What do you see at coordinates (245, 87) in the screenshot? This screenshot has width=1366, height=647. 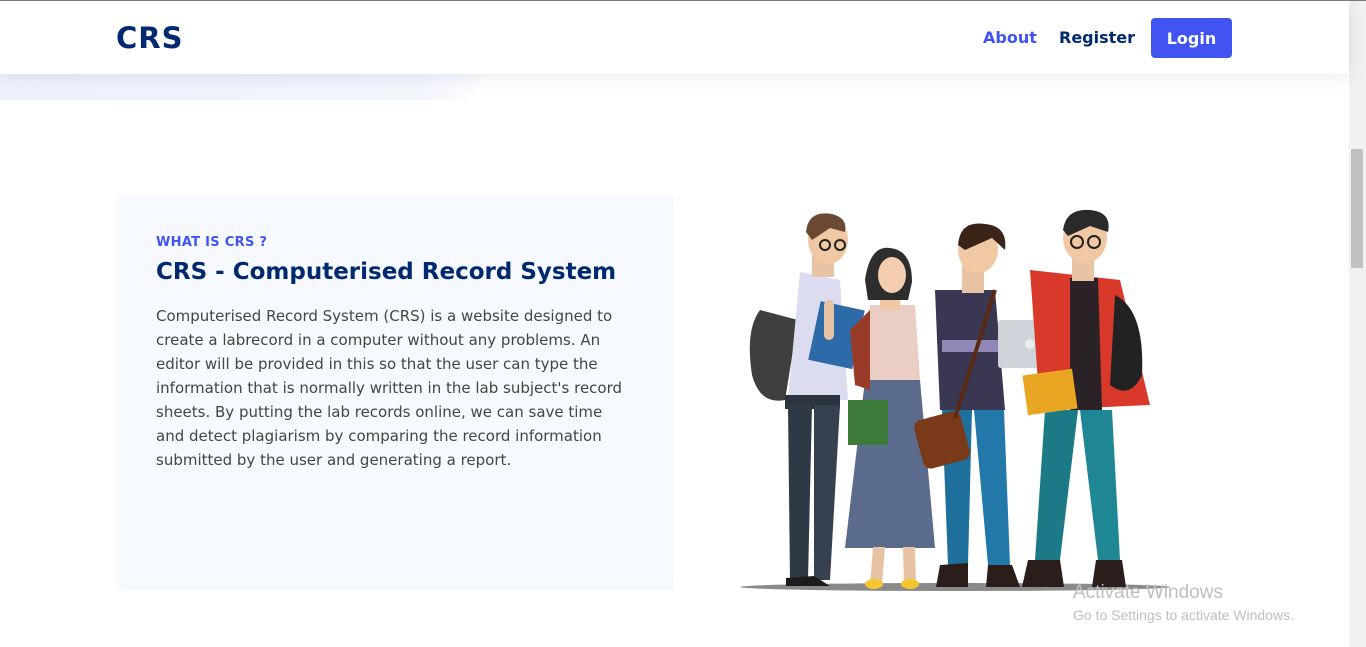 I see `hero-background-fade` at bounding box center [245, 87].